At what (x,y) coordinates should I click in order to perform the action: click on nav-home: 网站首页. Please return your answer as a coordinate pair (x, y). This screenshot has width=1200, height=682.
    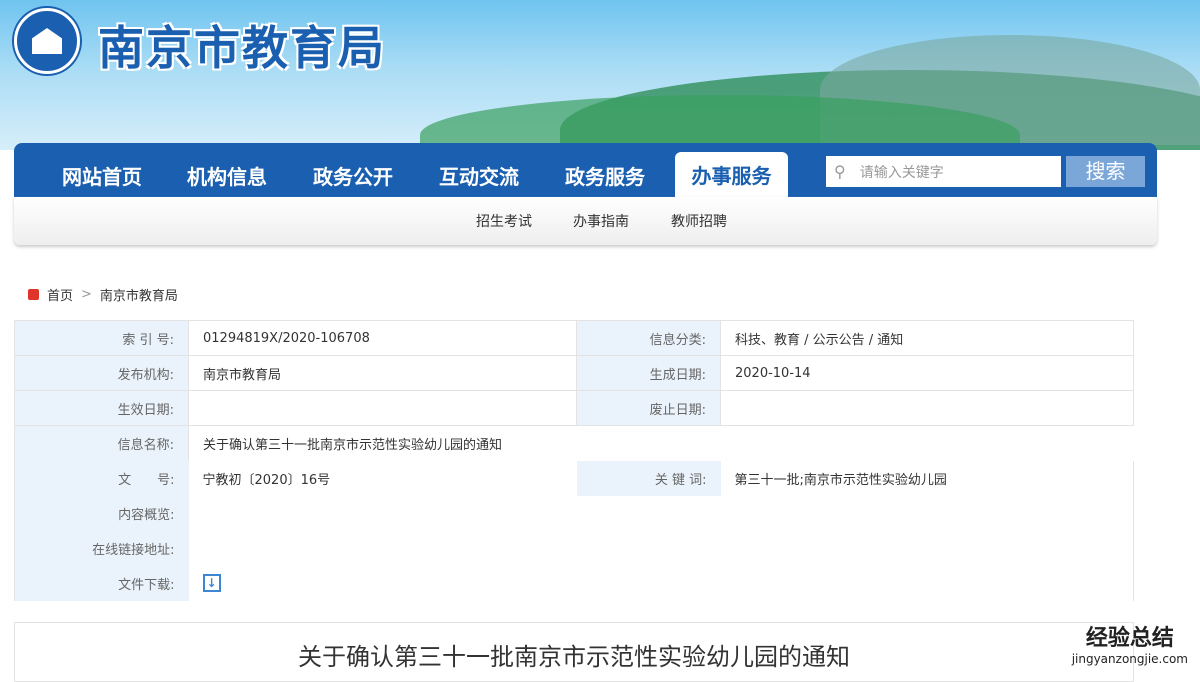
    Looking at the image, I should click on (102, 175).